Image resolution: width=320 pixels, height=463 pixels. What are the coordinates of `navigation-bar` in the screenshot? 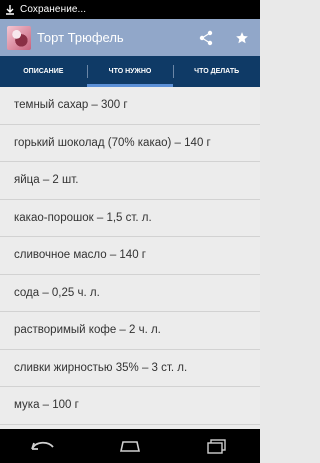 It's located at (130, 446).